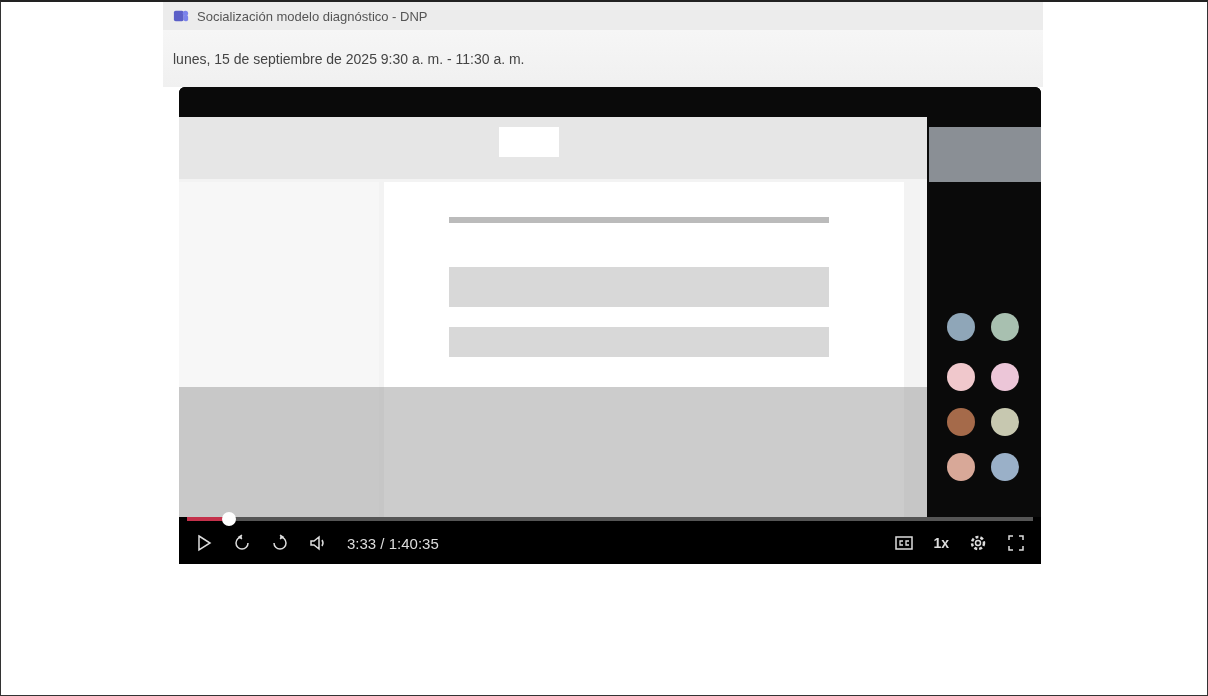  I want to click on meeting-date: lunes, 15 de septiembre de 2025 9:30 a. m. - 11:30 a. m., so click(349, 58).